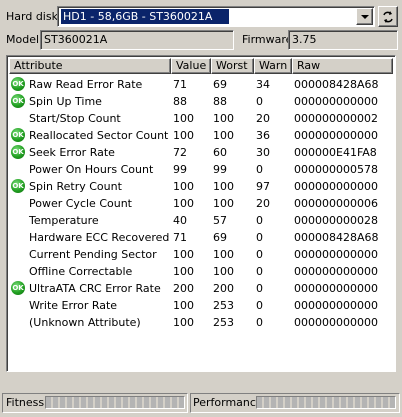 This screenshot has width=402, height=417. I want to click on cell-raw: 000000E41FA8, so click(335, 152).